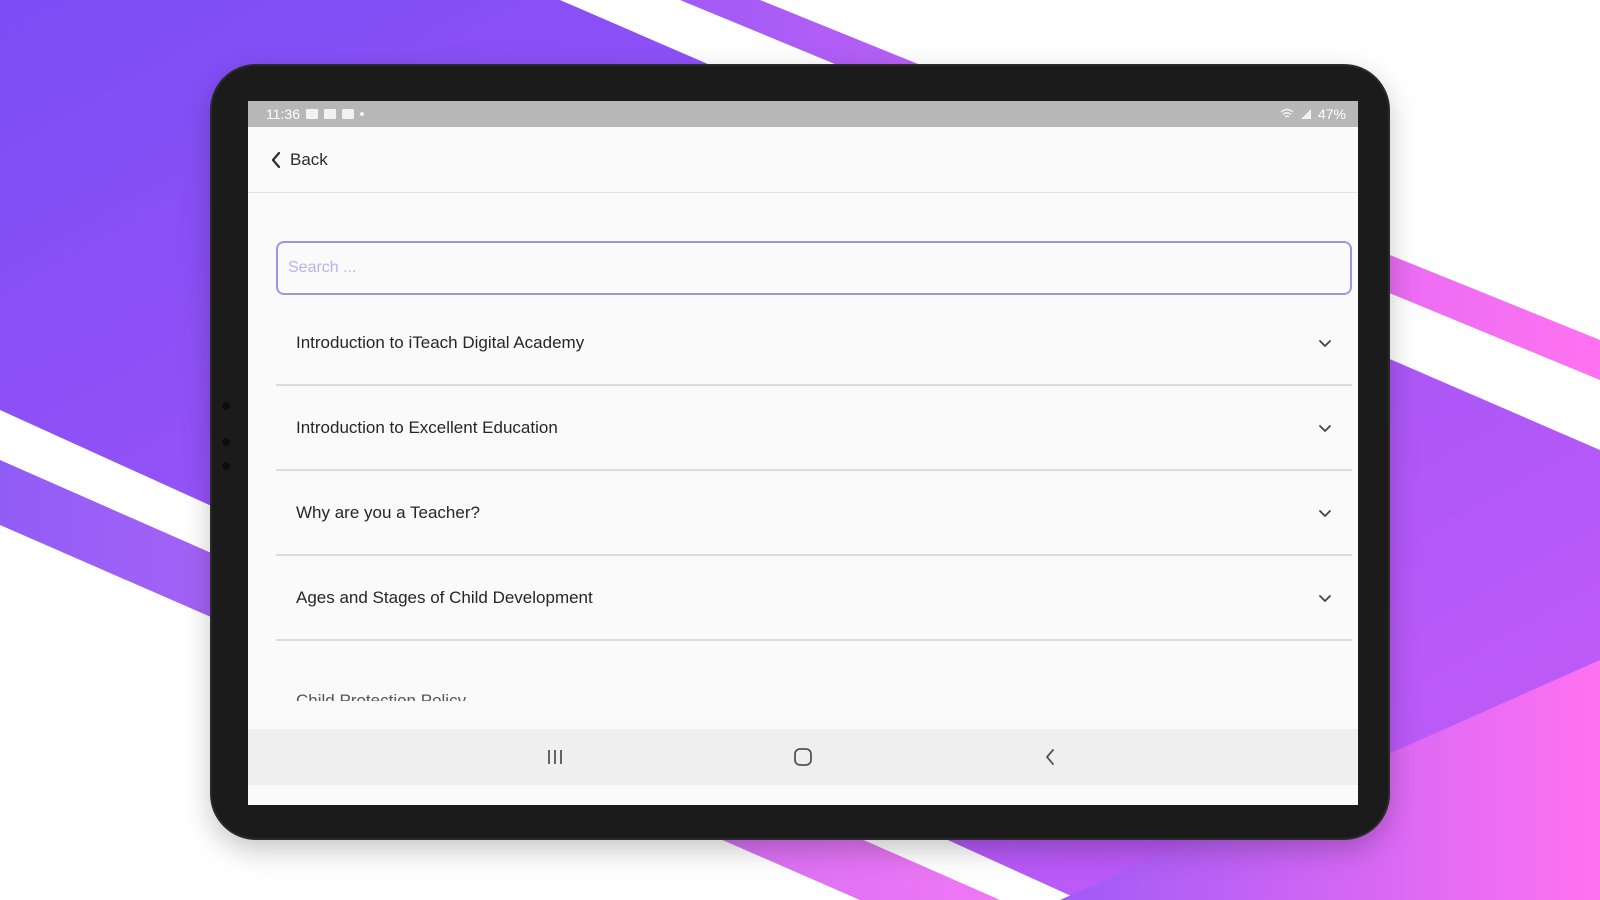 The height and width of the screenshot is (900, 1600). What do you see at coordinates (814, 268) in the screenshot?
I see `search-input` at bounding box center [814, 268].